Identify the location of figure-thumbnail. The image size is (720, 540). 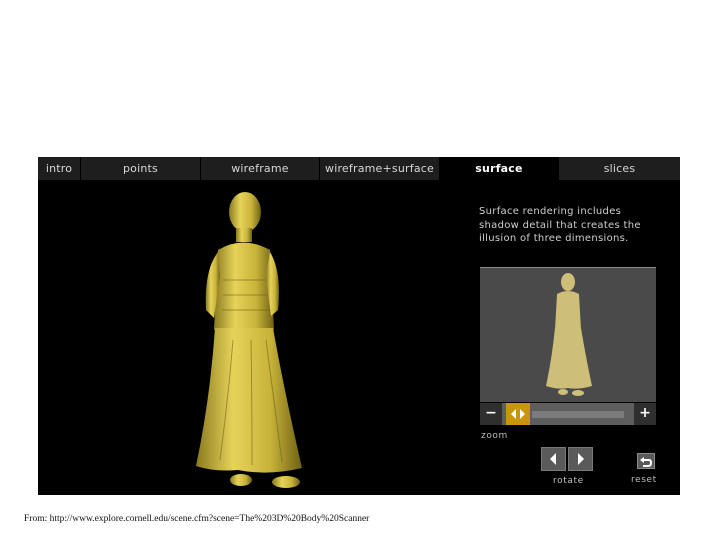
(569, 334).